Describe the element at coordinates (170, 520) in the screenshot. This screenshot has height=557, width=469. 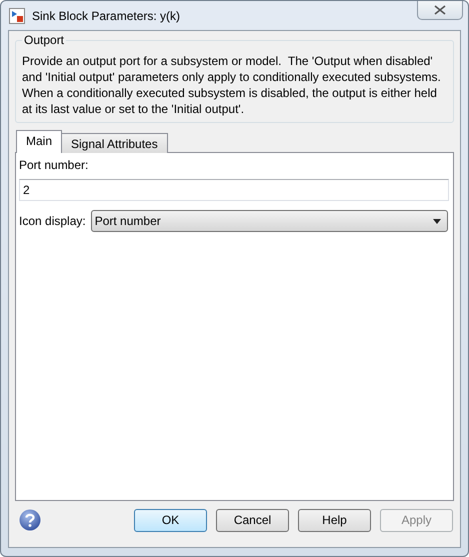
I see `ok-button: OK` at that location.